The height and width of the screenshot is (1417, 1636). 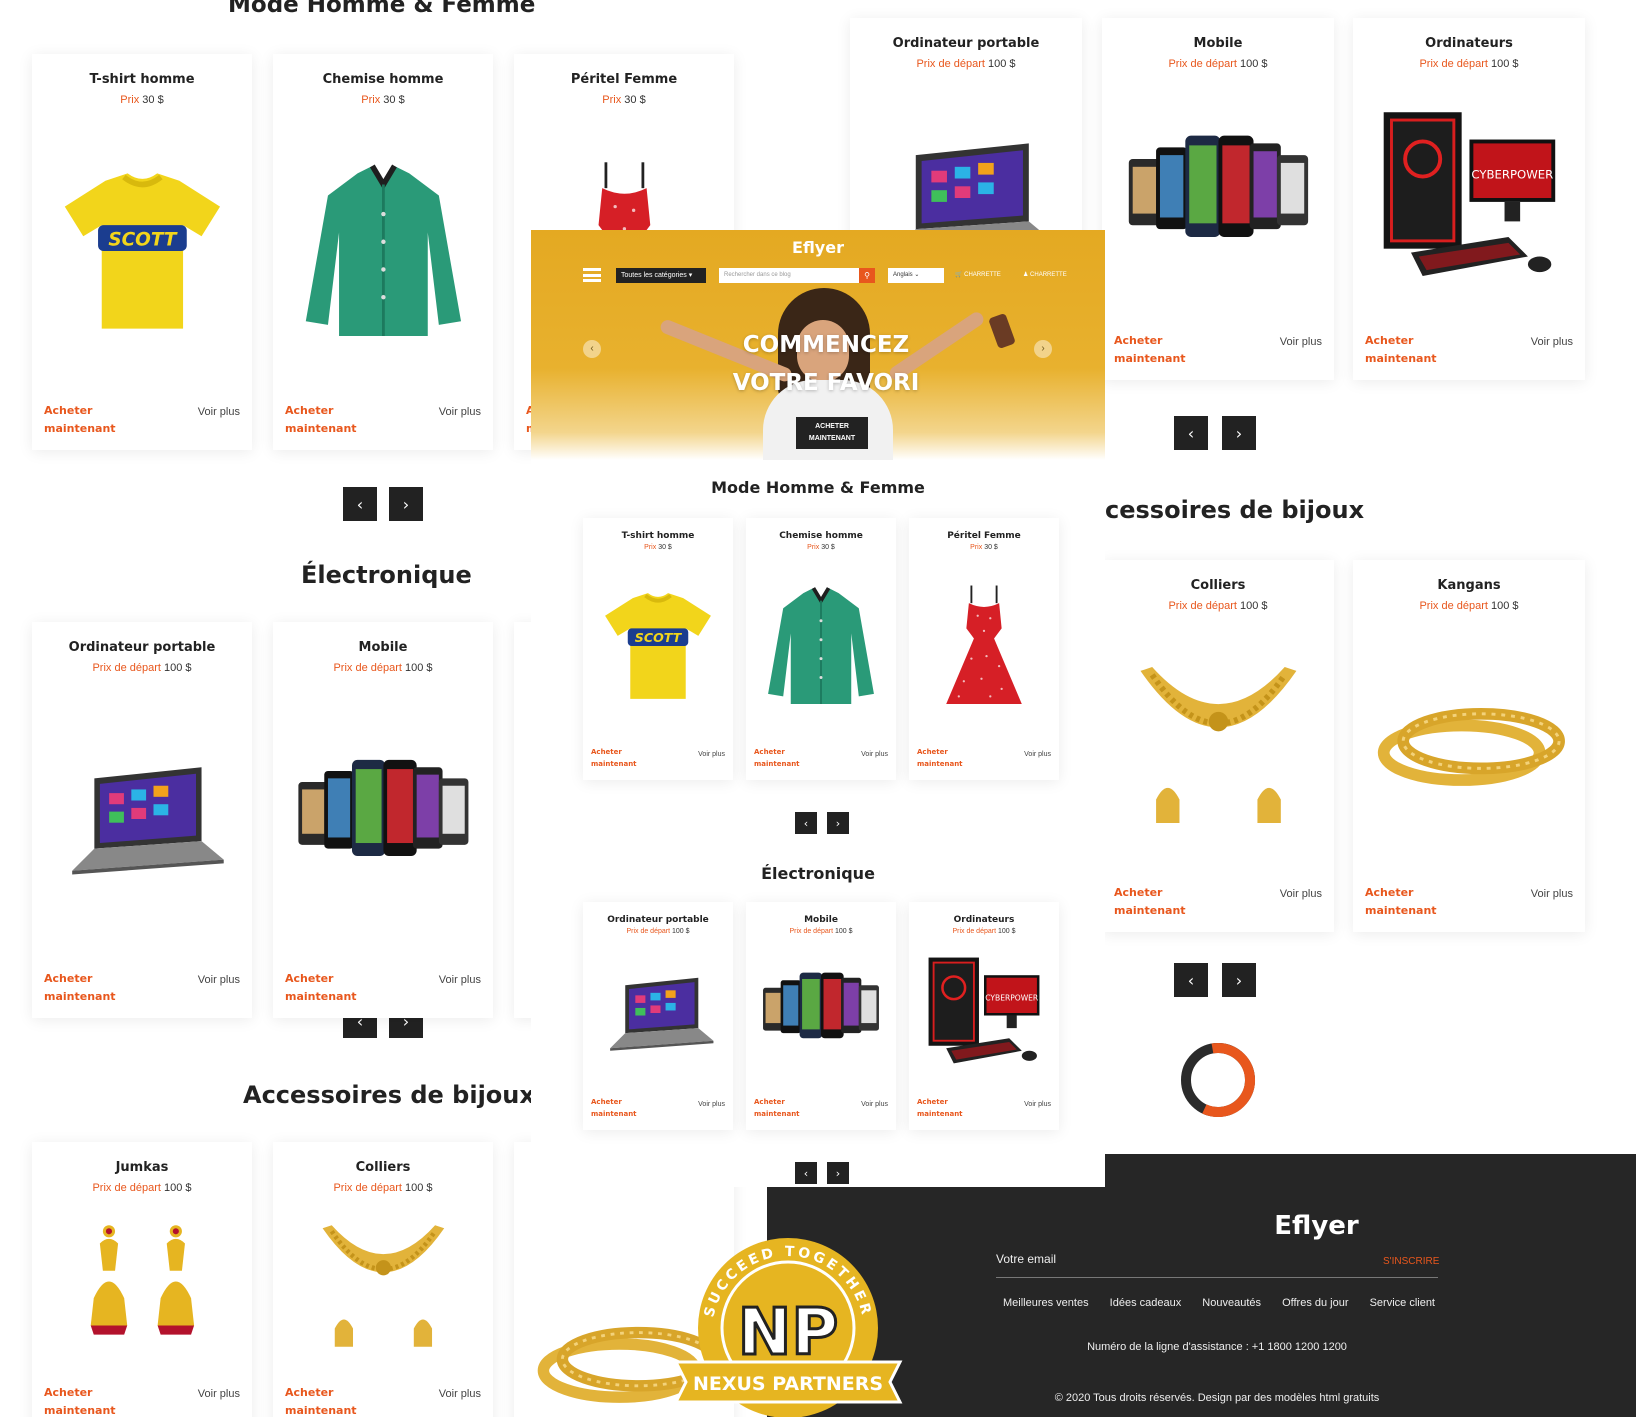 What do you see at coordinates (635, 100) in the screenshot?
I see `price-value: 30 $` at bounding box center [635, 100].